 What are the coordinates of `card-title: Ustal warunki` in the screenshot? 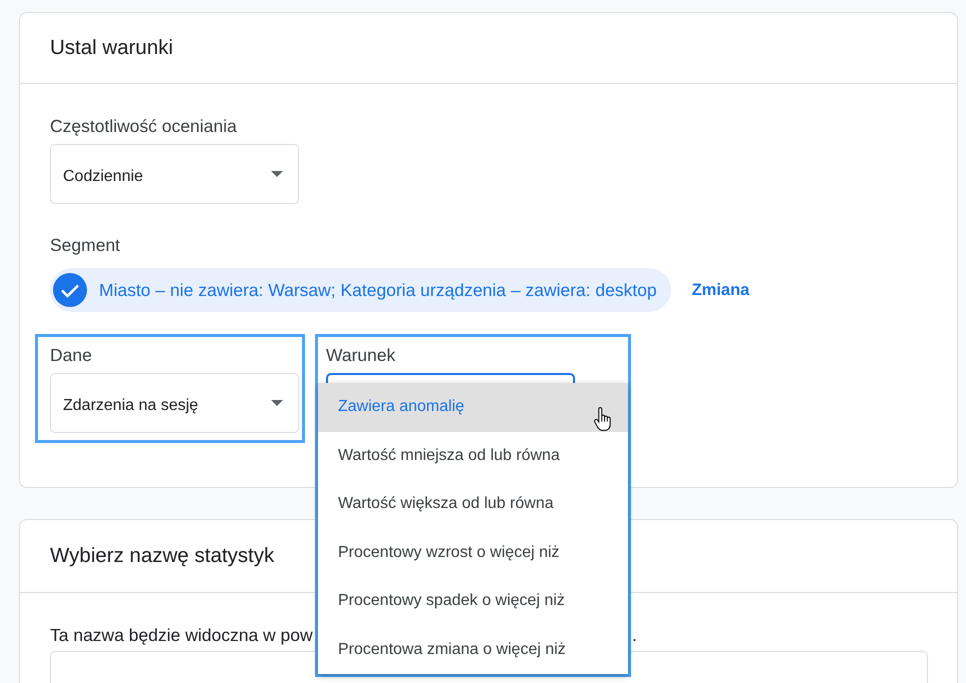 It's located at (112, 48).